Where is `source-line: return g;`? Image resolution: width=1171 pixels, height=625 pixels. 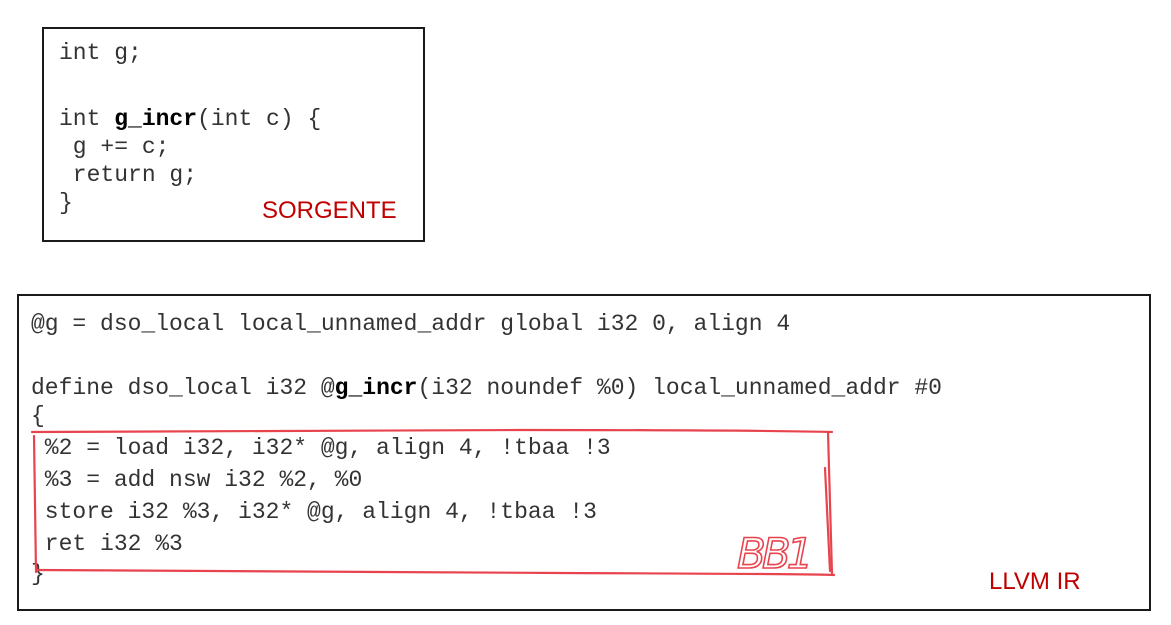
source-line: return g; is located at coordinates (128, 175).